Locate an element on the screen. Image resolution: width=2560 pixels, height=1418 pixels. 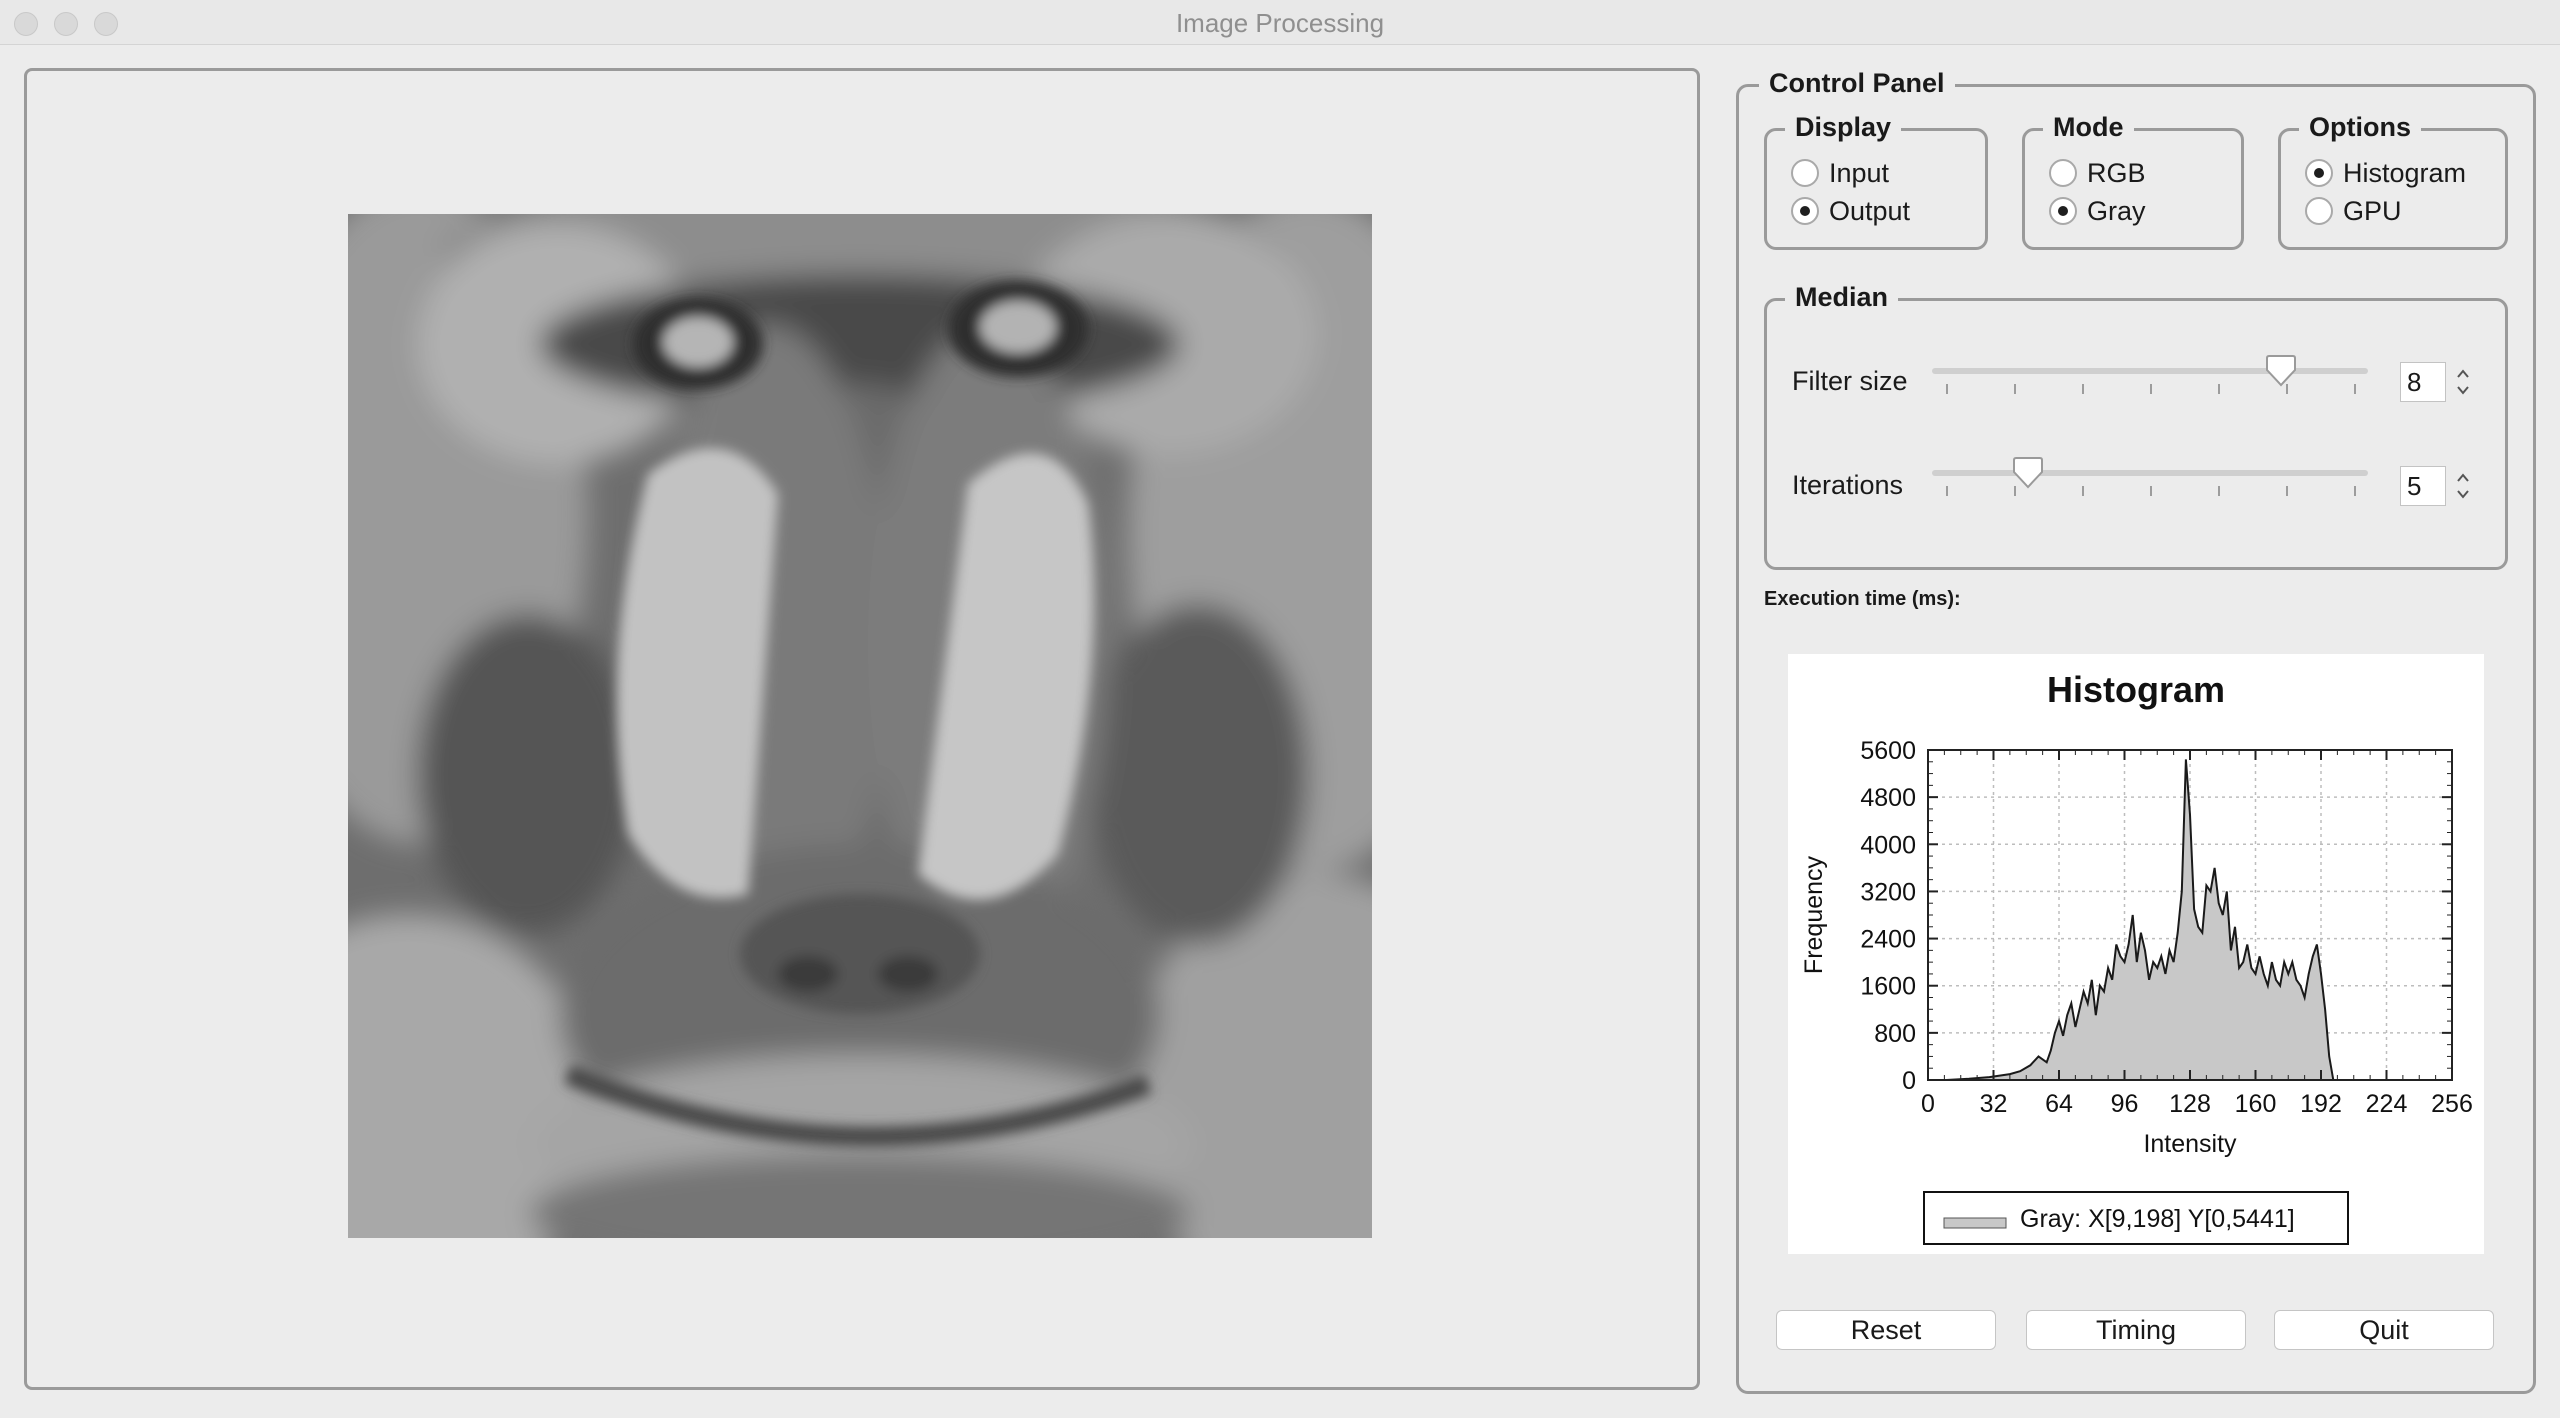
x-tick-label: 0 is located at coordinates (1928, 1104).